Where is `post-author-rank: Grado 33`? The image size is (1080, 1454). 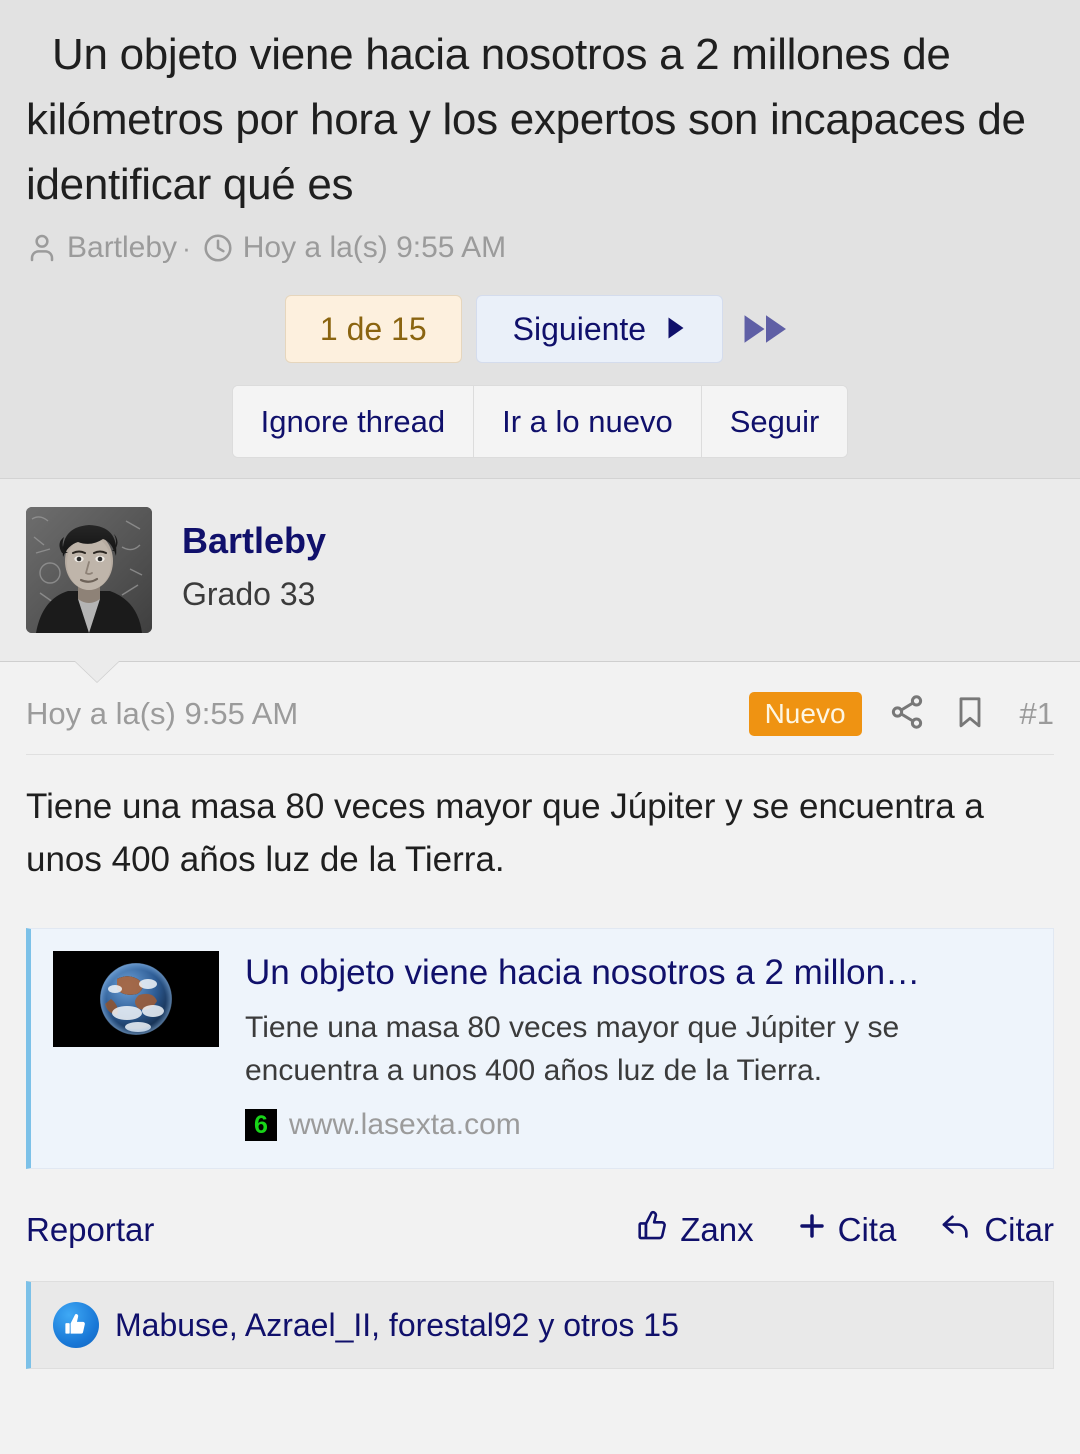 post-author-rank: Grado 33 is located at coordinates (249, 593).